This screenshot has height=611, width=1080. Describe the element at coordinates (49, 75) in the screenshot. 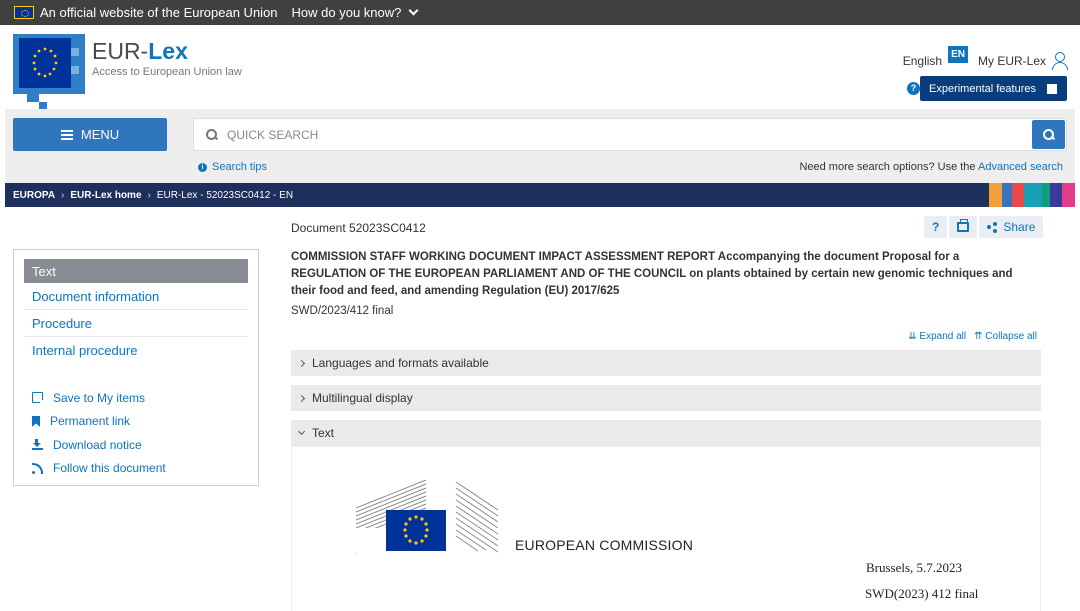

I see `eurlex-logo` at that location.